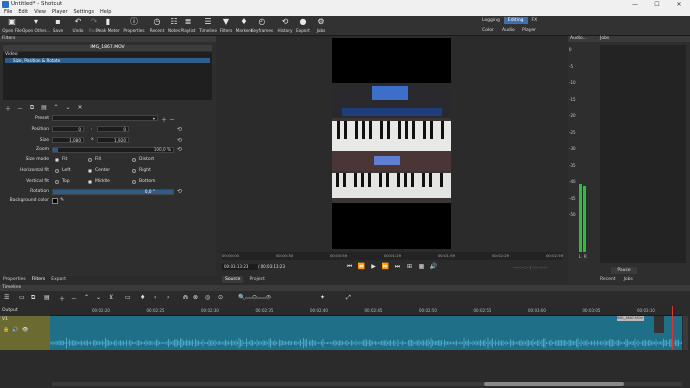 The image size is (690, 388). Describe the element at coordinates (508, 30) in the screenshot. I see `layout-audio: Audio` at that location.